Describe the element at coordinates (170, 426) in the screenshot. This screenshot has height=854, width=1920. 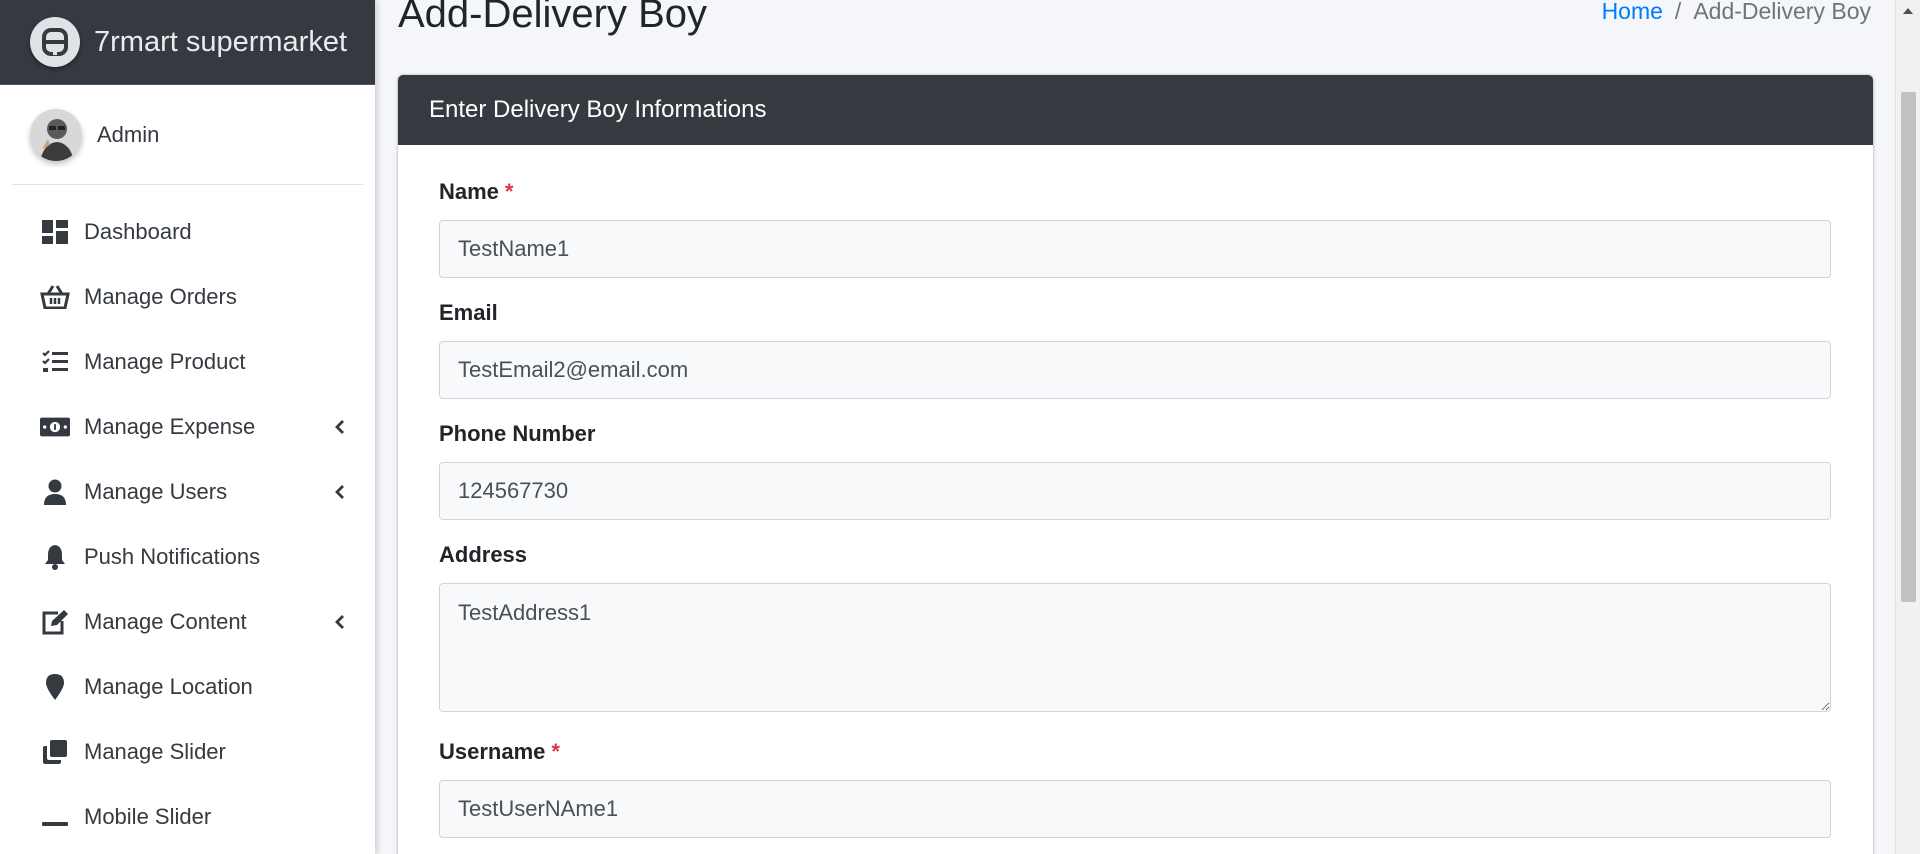
I see `sidebar-item-label: Manage Expense` at that location.